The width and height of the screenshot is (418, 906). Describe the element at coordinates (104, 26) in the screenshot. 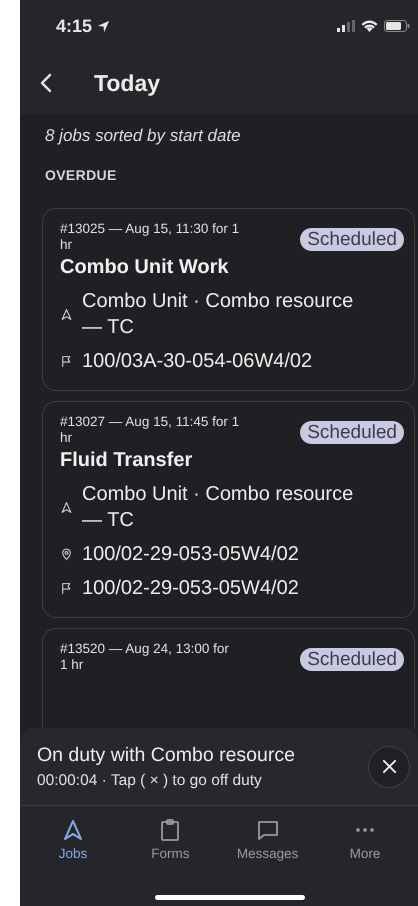

I see `location-arrow-icon` at that location.